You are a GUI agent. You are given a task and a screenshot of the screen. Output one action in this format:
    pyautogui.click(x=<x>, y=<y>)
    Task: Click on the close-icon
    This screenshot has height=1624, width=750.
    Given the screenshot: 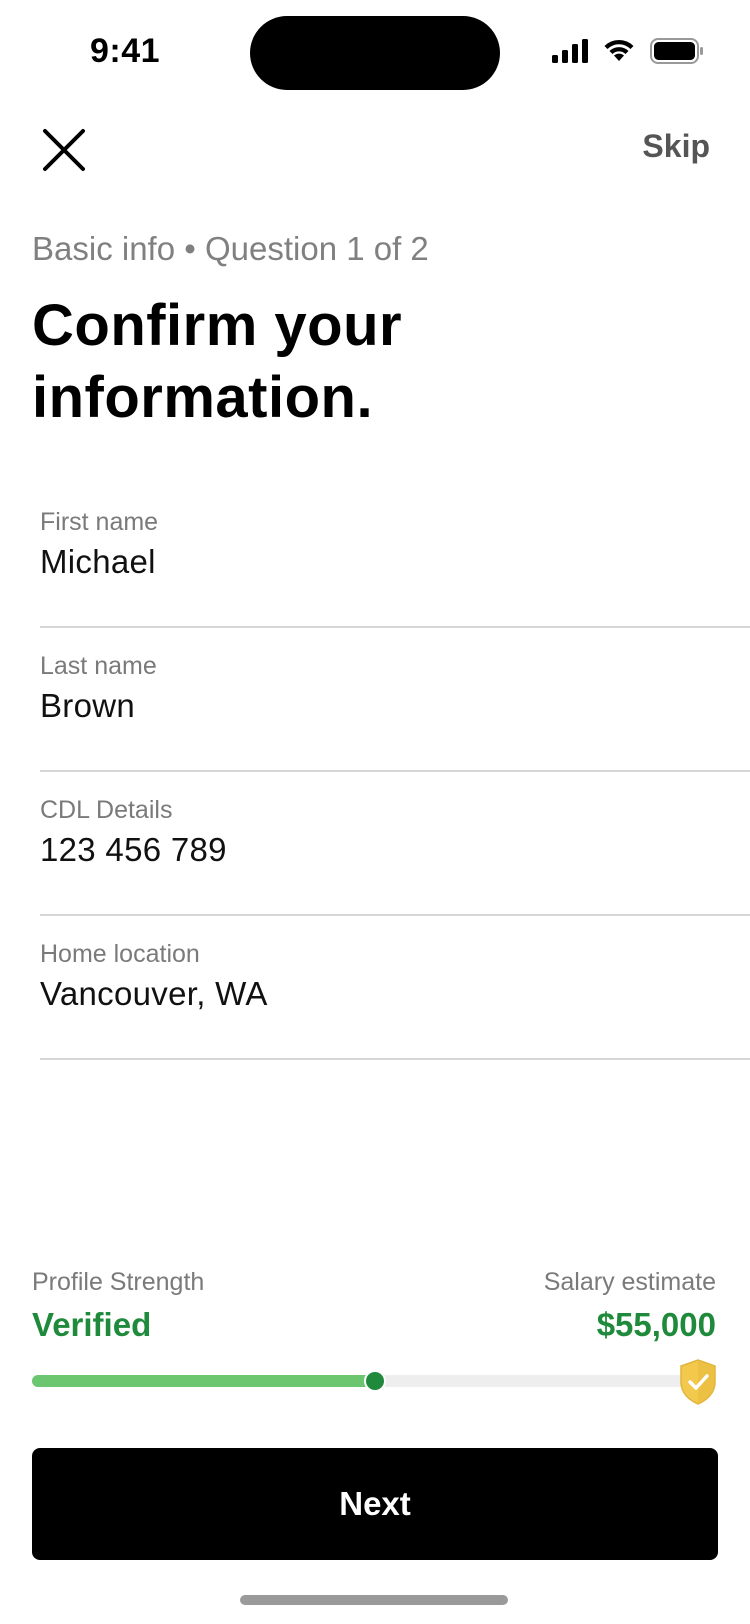 What is the action you would take?
    pyautogui.click(x=64, y=150)
    